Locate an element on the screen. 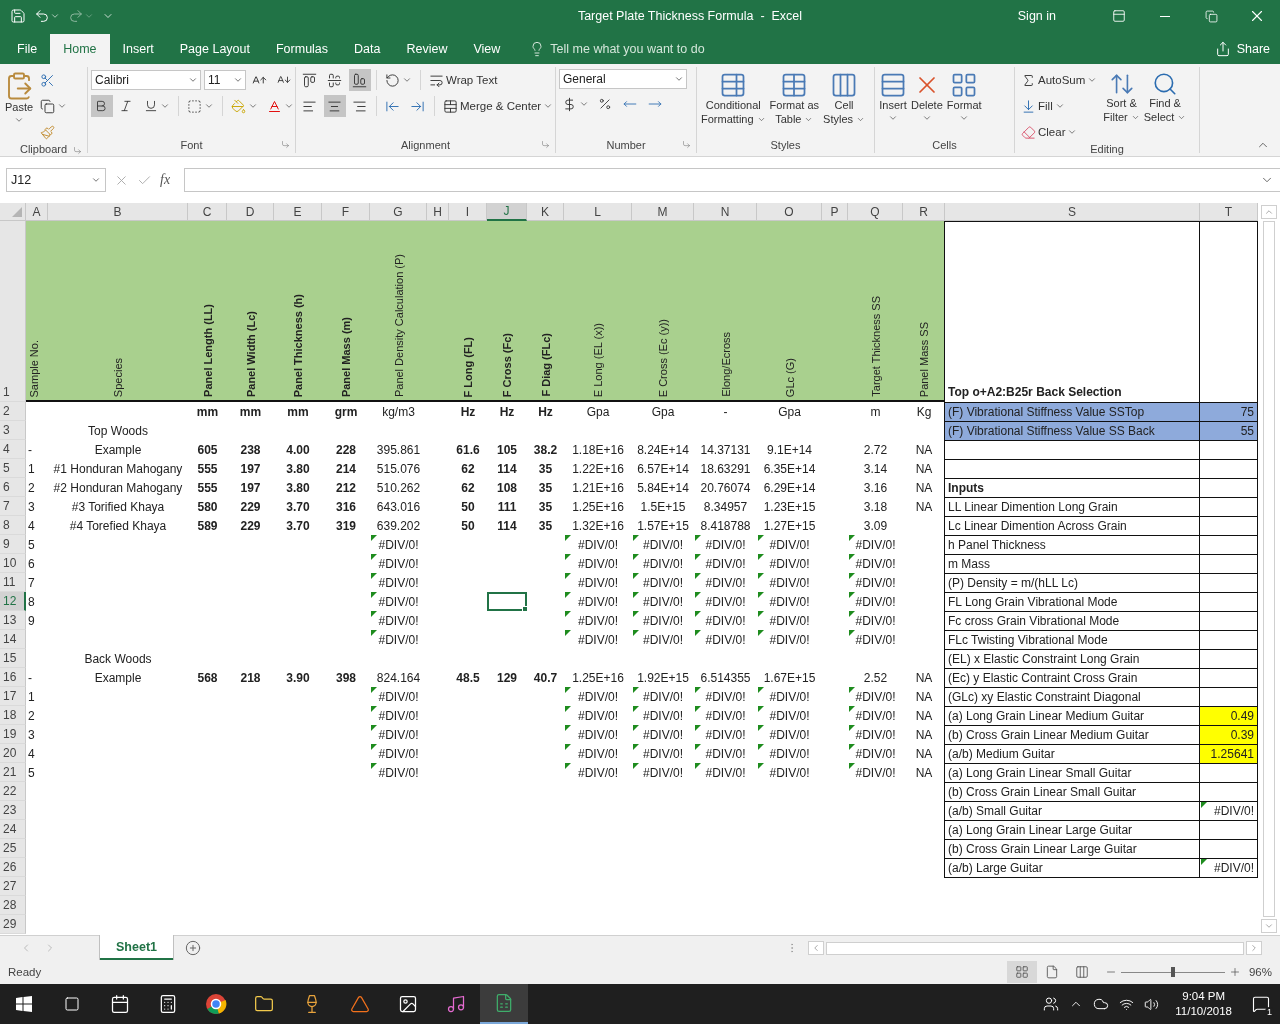 The width and height of the screenshot is (1280, 1024). row-header: 12 is located at coordinates (13, 601).